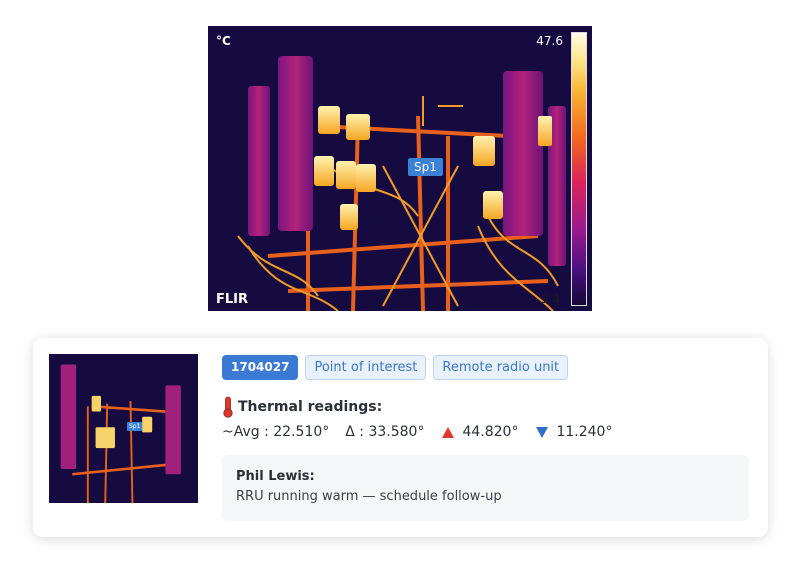 The height and width of the screenshot is (563, 800). Describe the element at coordinates (232, 299) in the screenshot. I see `brand-watermark: FLIR` at that location.